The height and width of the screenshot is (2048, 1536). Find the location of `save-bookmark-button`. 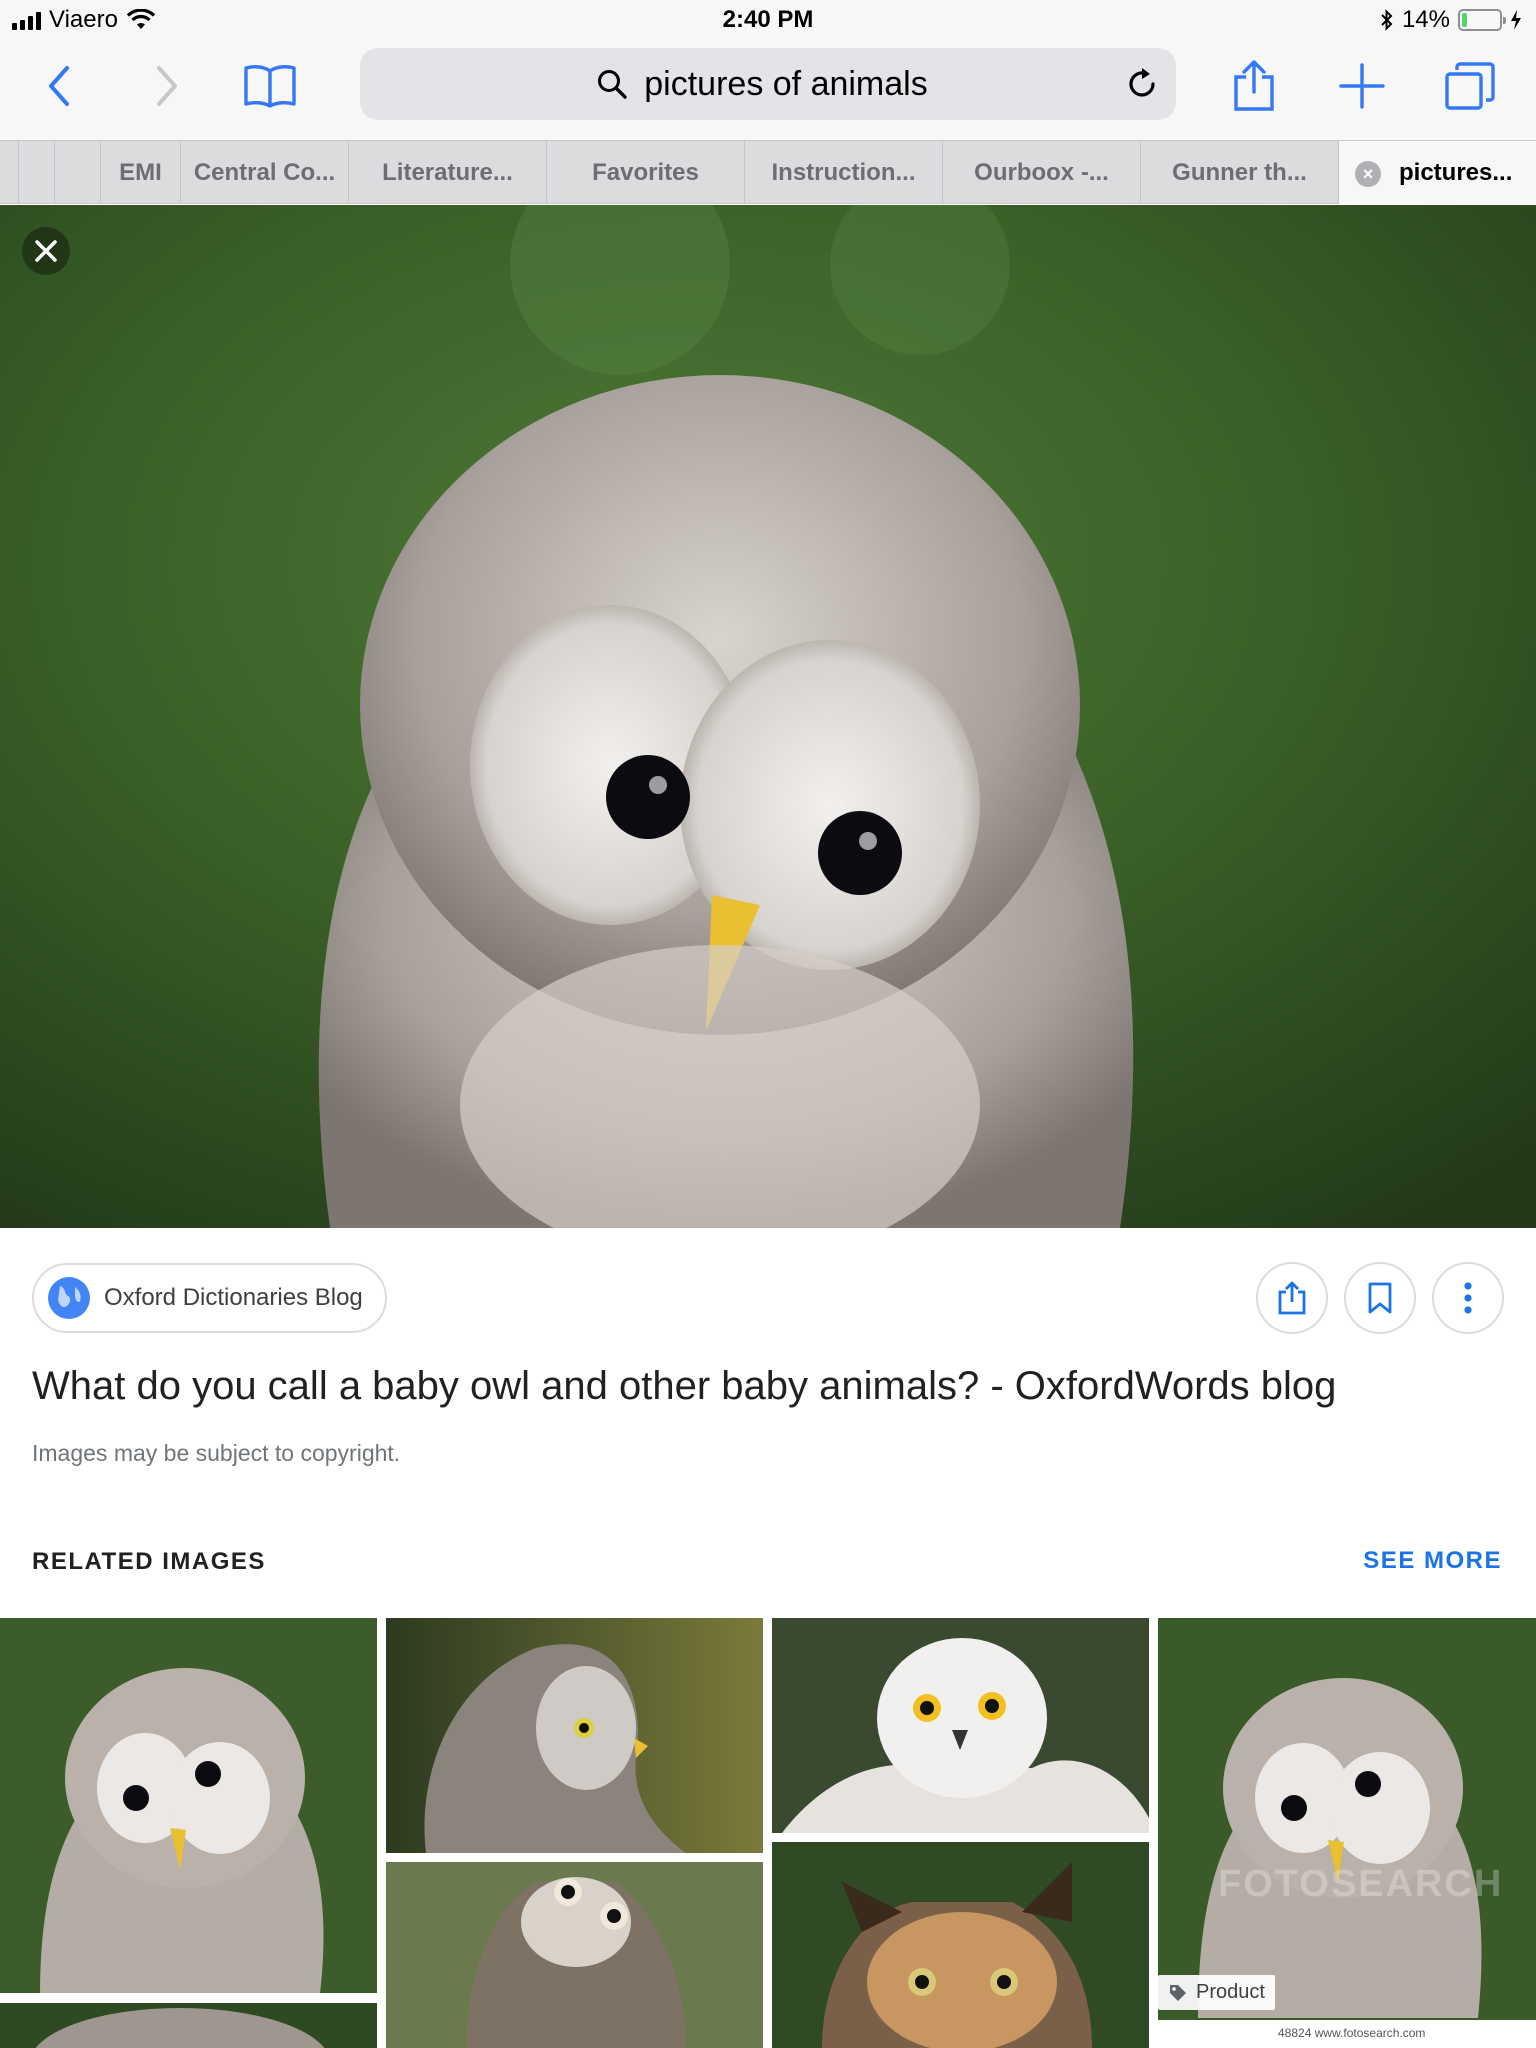

save-bookmark-button is located at coordinates (1380, 1298).